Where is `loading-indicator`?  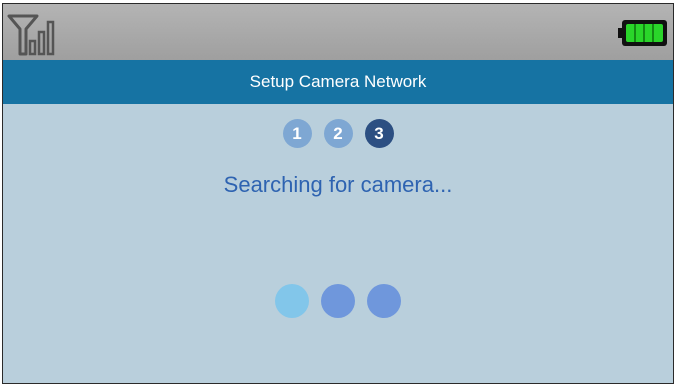 loading-indicator is located at coordinates (338, 301).